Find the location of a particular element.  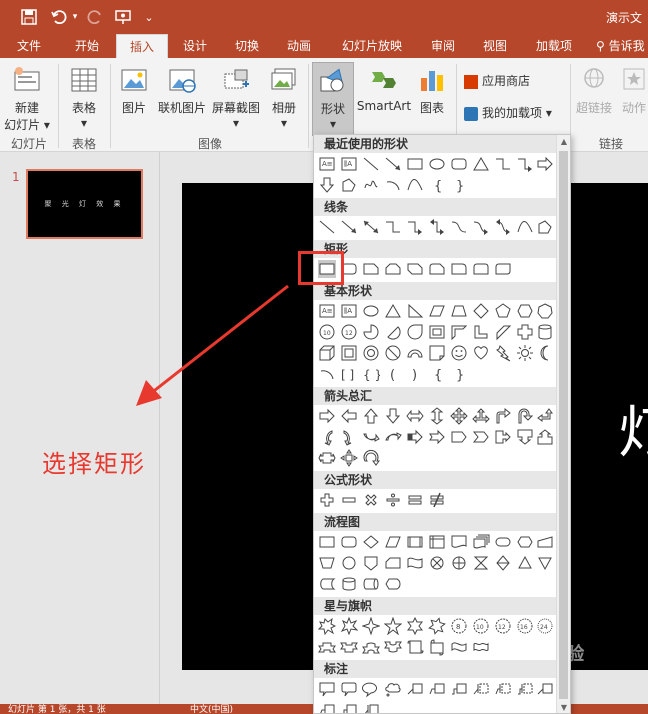

tab-animations: 动画 is located at coordinates (299, 46).